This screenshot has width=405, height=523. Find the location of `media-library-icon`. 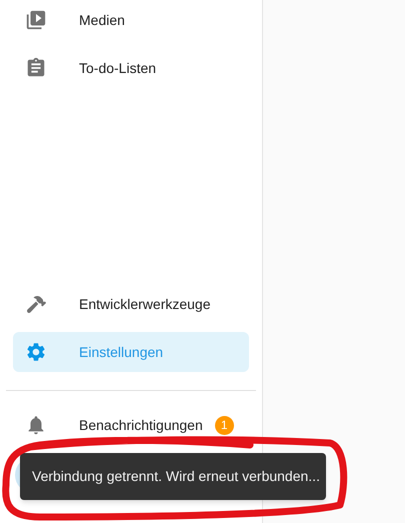

media-library-icon is located at coordinates (36, 20).